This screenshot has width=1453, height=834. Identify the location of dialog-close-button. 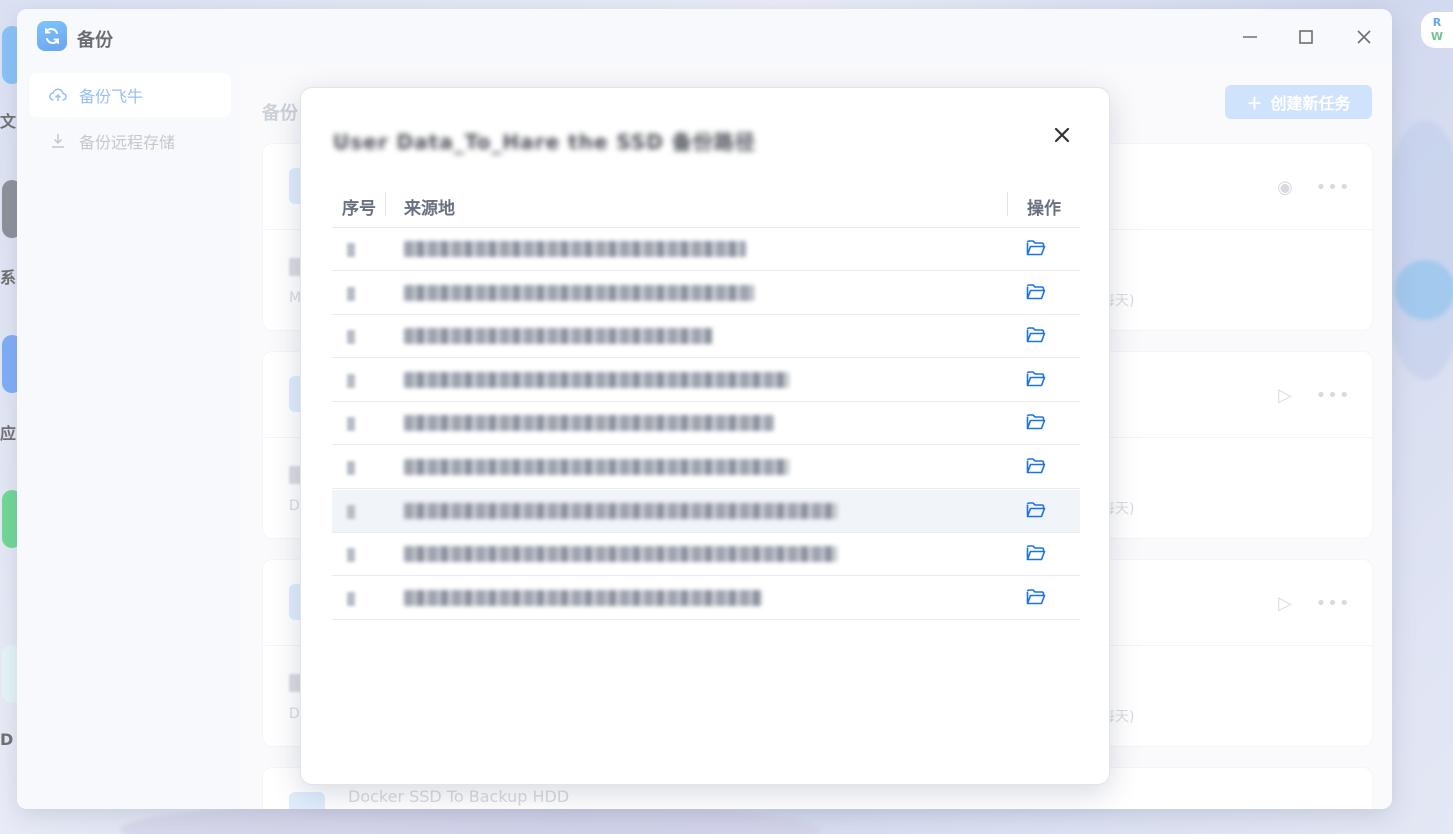
(1062, 135).